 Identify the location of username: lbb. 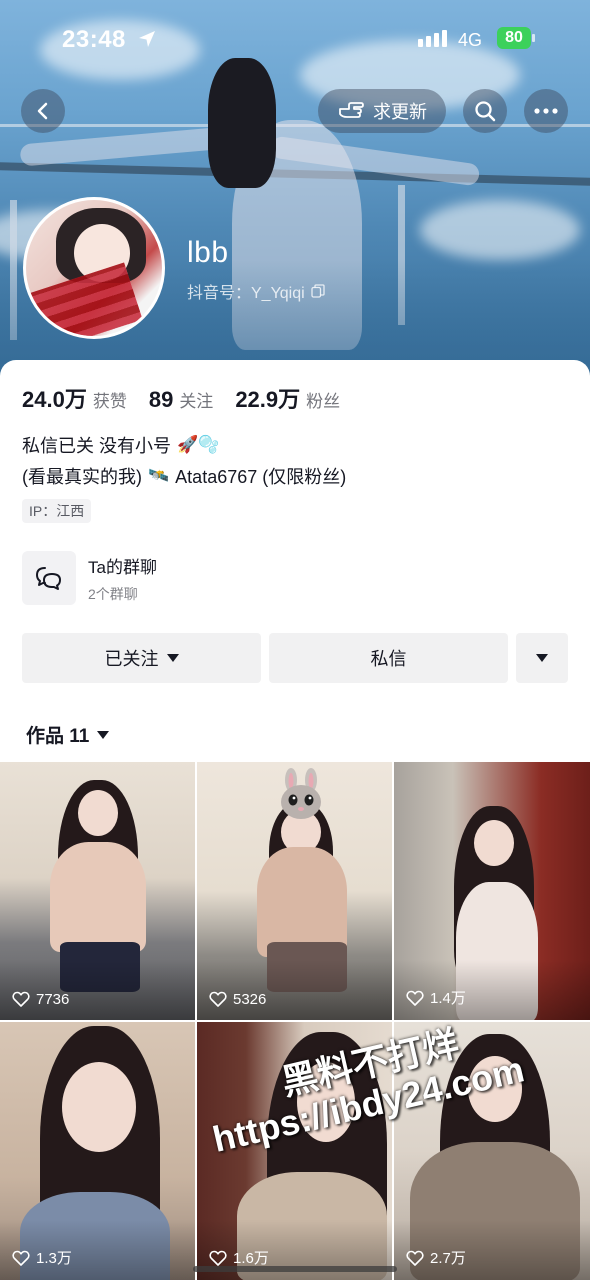
(208, 252).